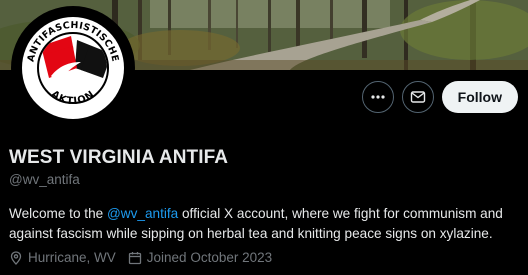  I want to click on more-horizontal-icon, so click(378, 97).